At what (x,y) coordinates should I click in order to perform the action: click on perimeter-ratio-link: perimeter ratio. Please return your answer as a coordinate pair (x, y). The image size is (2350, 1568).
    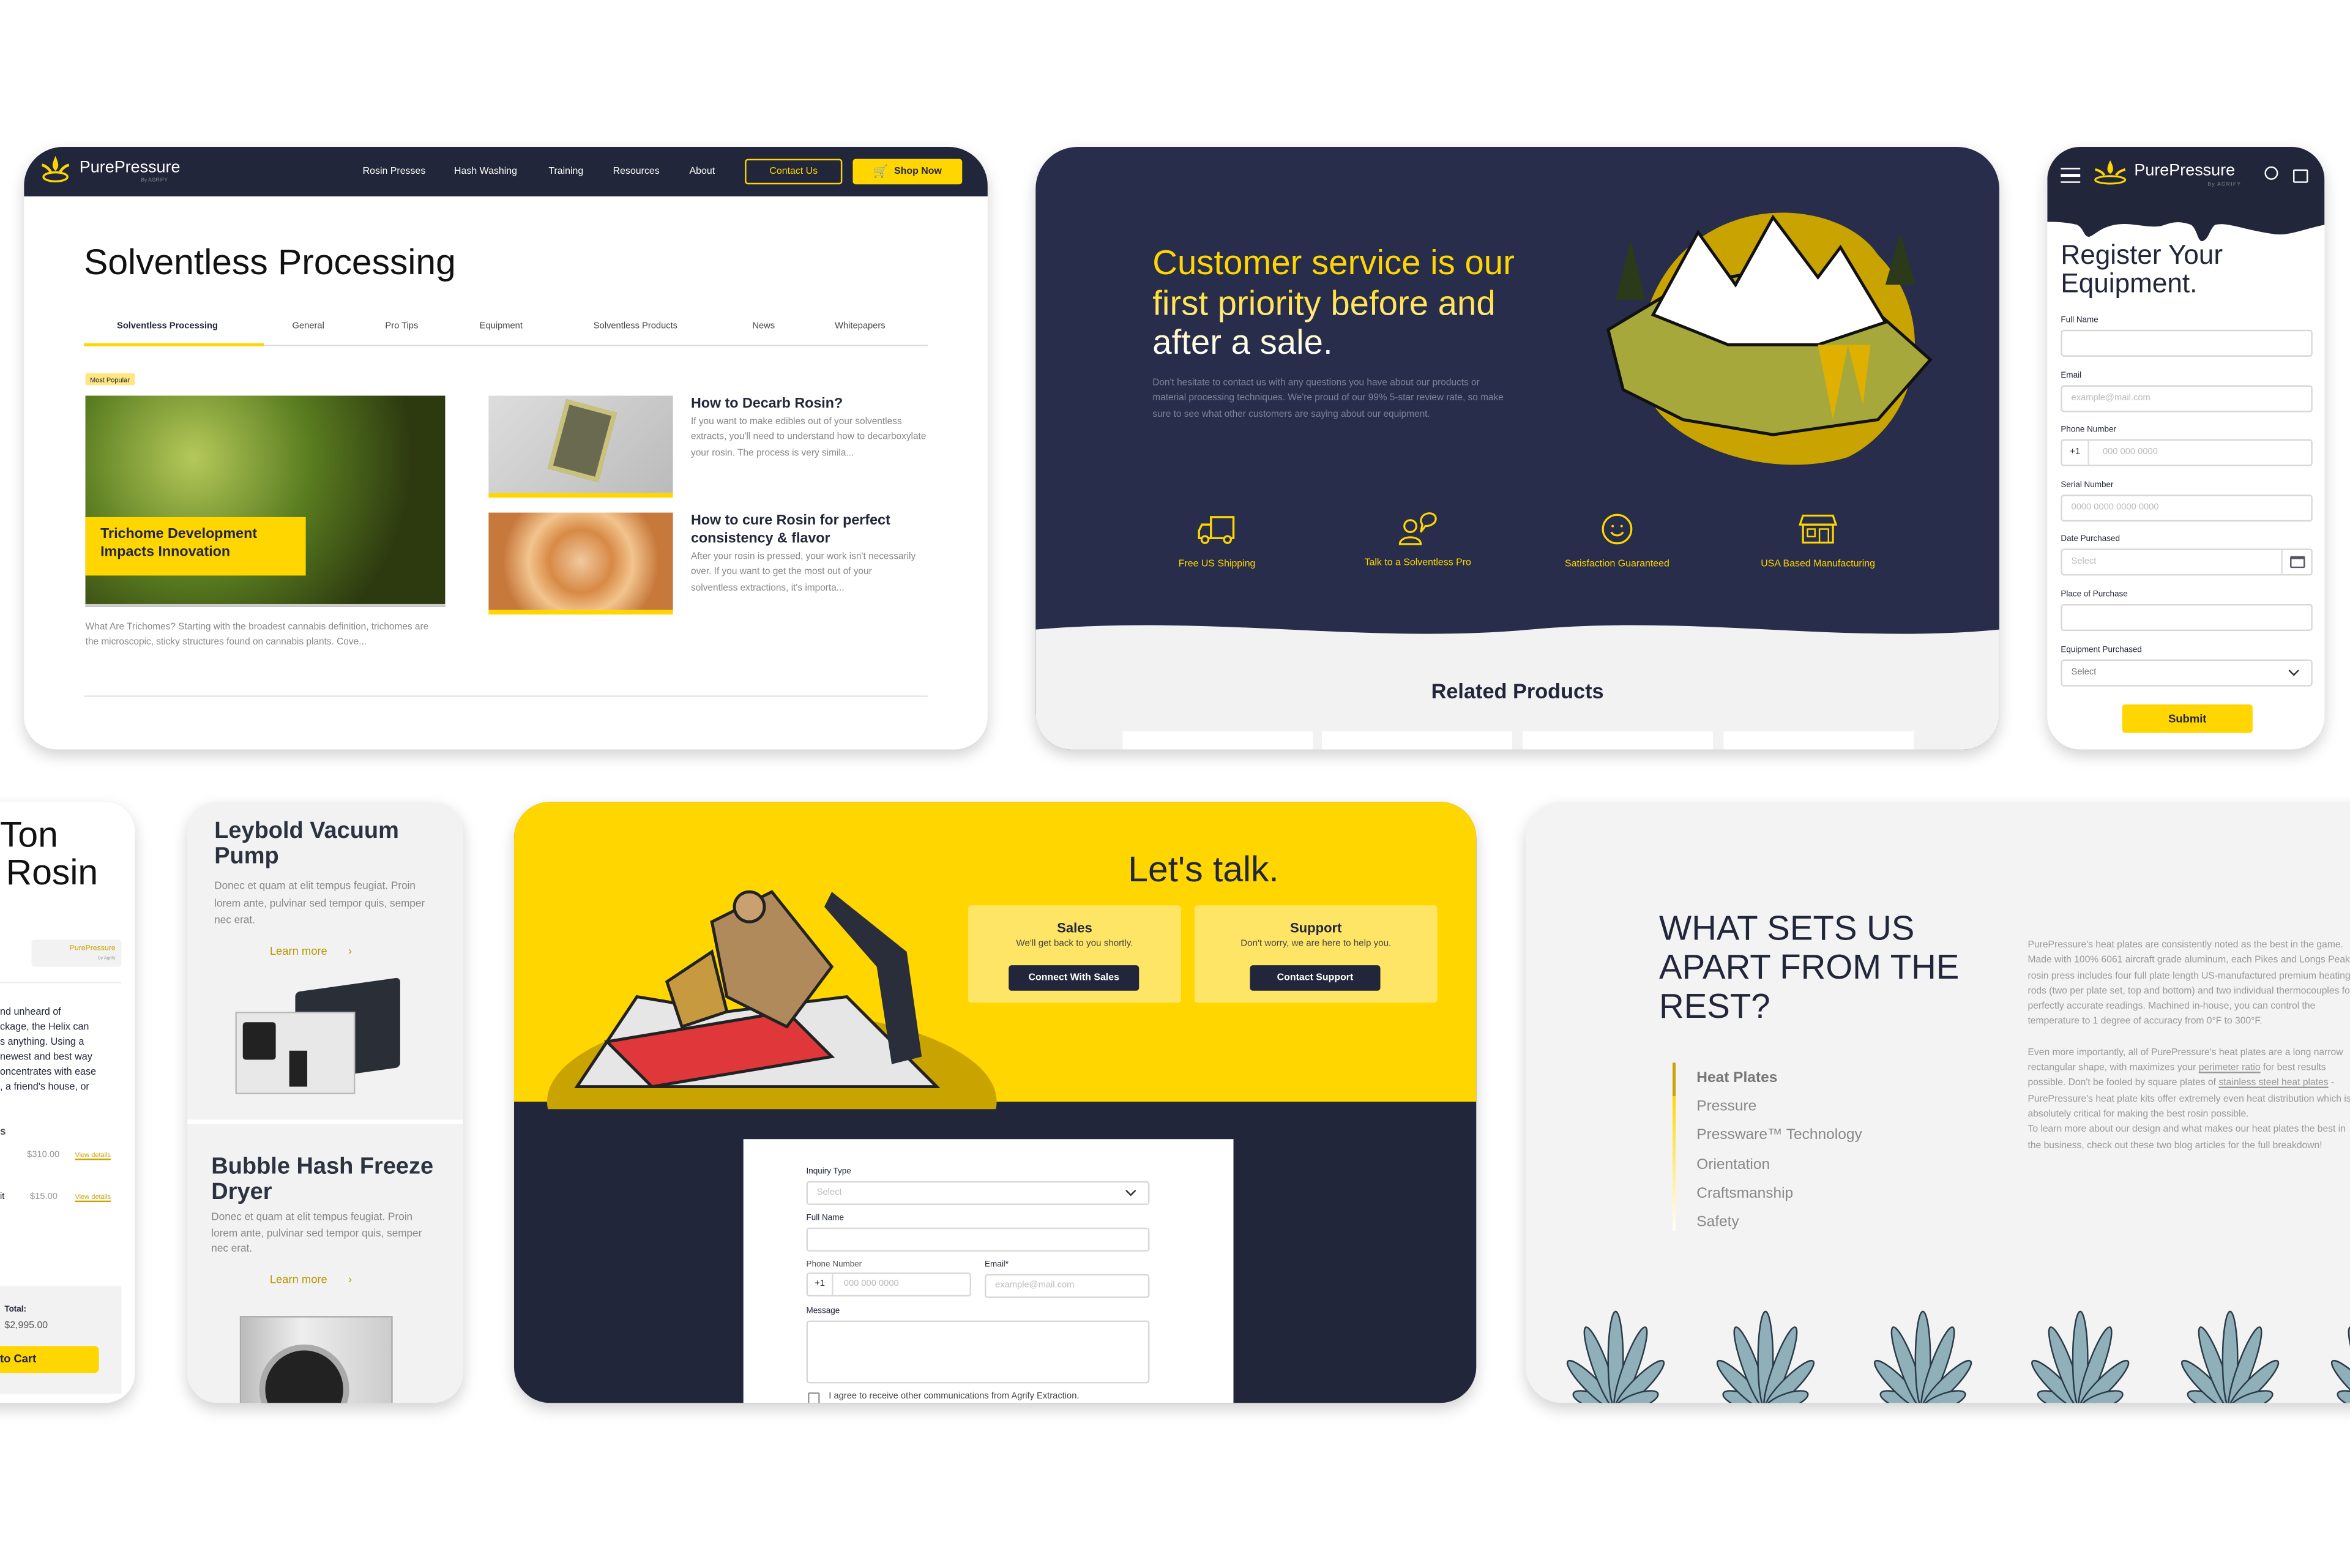
    Looking at the image, I should click on (2230, 1068).